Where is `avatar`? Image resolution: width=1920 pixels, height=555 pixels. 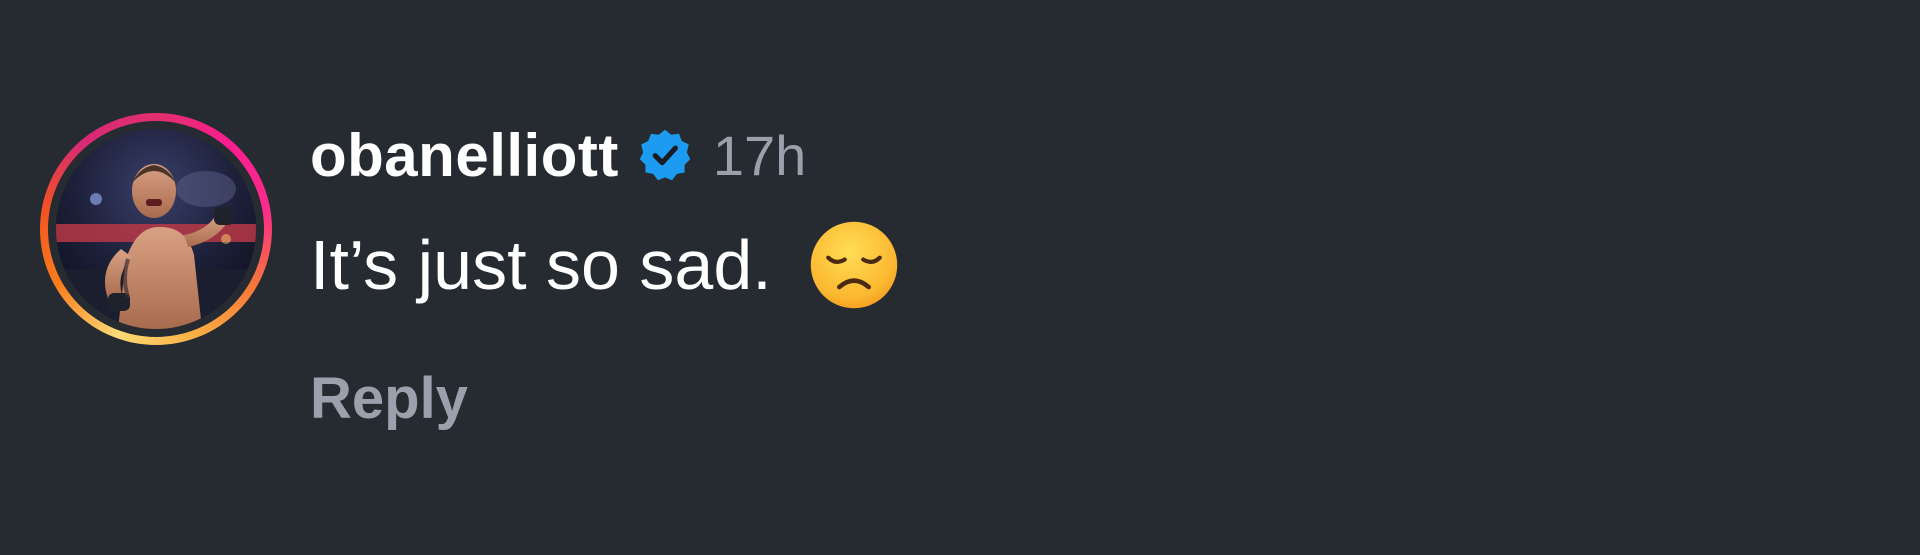
avatar is located at coordinates (156, 229).